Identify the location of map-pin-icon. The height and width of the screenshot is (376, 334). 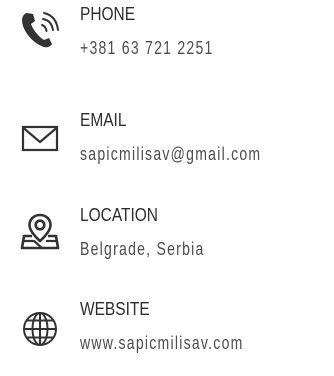
(40, 231).